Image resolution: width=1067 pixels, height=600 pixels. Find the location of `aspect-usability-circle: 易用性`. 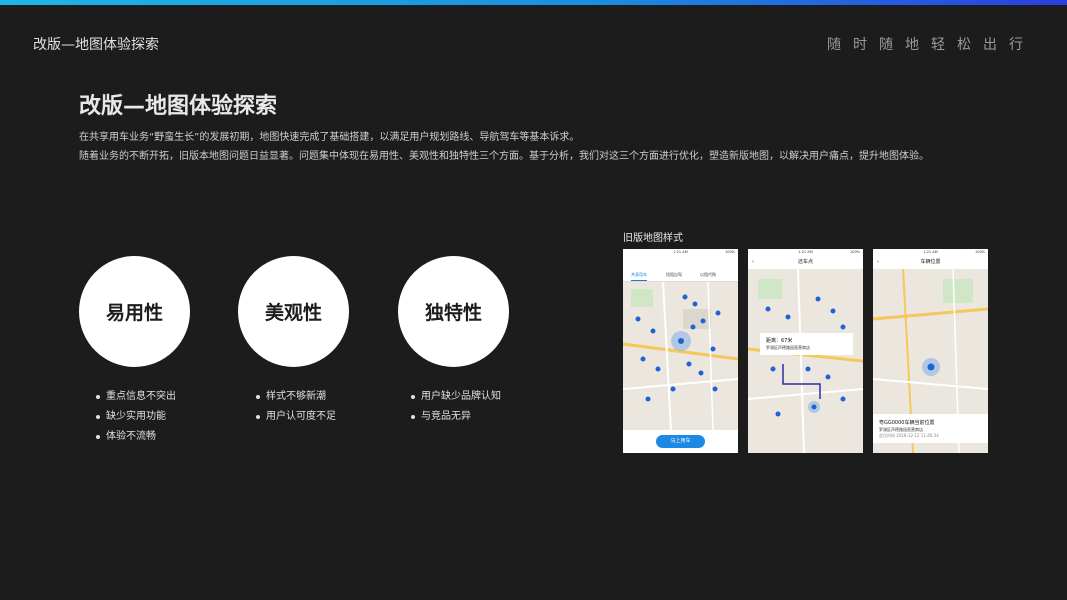

aspect-usability-circle: 易用性 is located at coordinates (134, 311).